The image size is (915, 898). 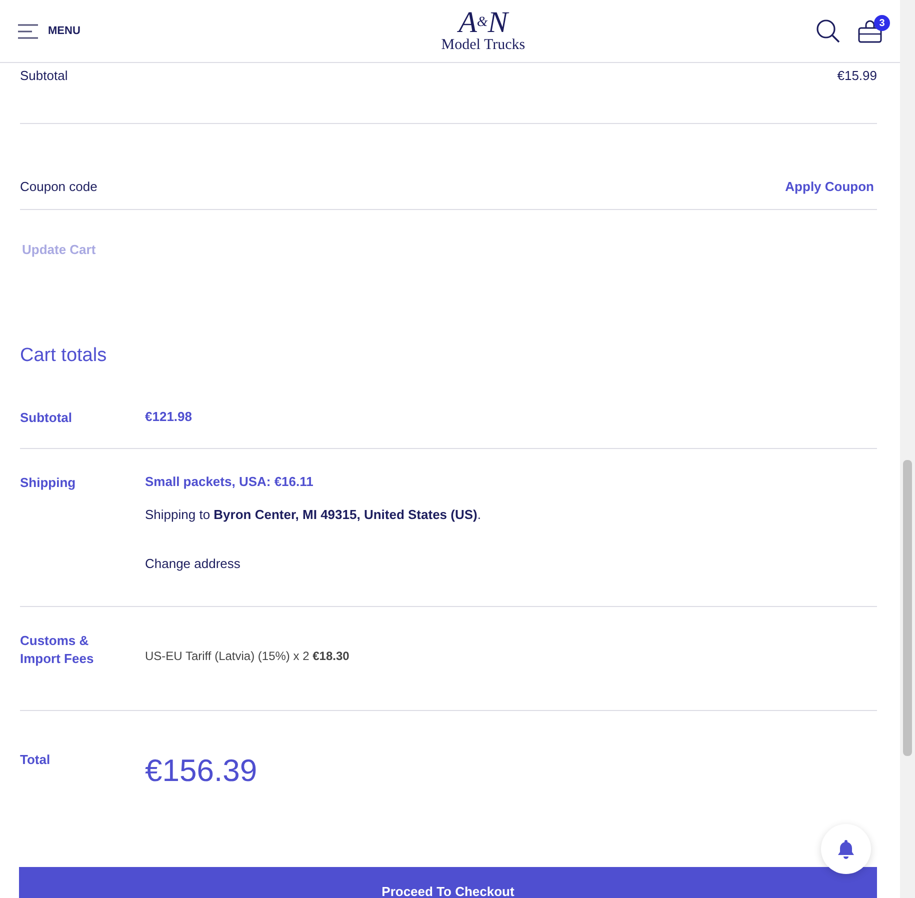 What do you see at coordinates (28, 31) in the screenshot?
I see `menu-icon` at bounding box center [28, 31].